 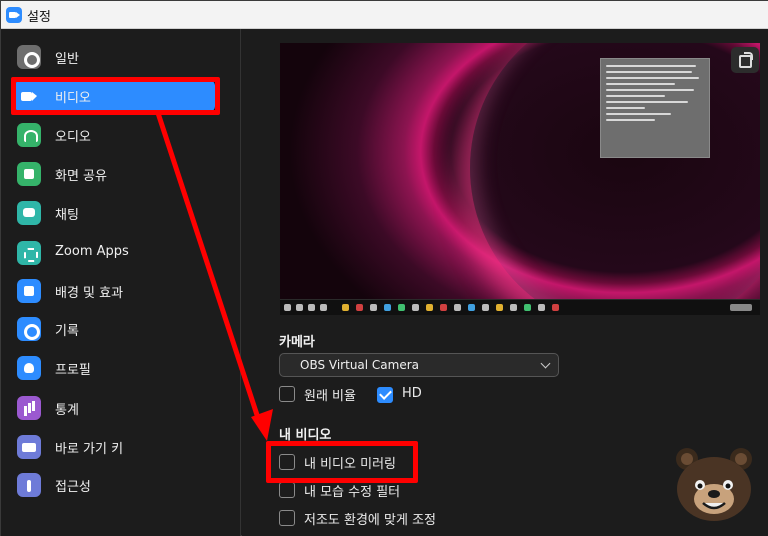 What do you see at coordinates (342, 462) in the screenshot?
I see `highlight-mirror-option` at bounding box center [342, 462].